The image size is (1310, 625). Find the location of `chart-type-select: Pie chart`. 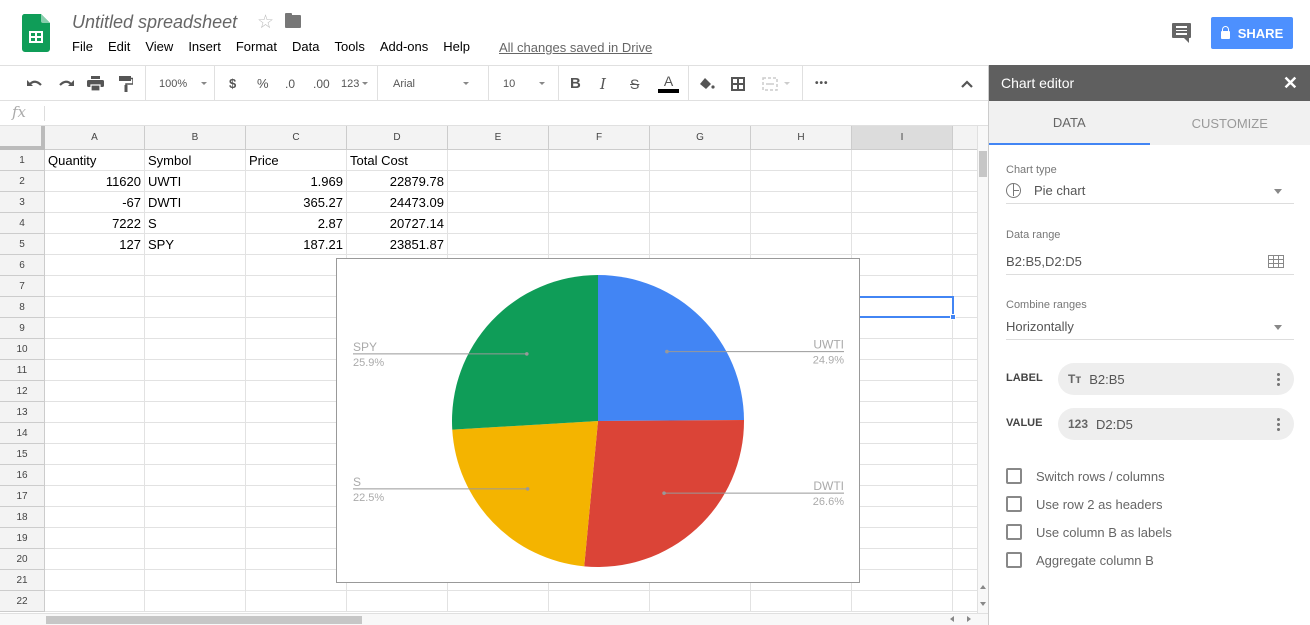

chart-type-select: Pie chart is located at coordinates (1150, 191).